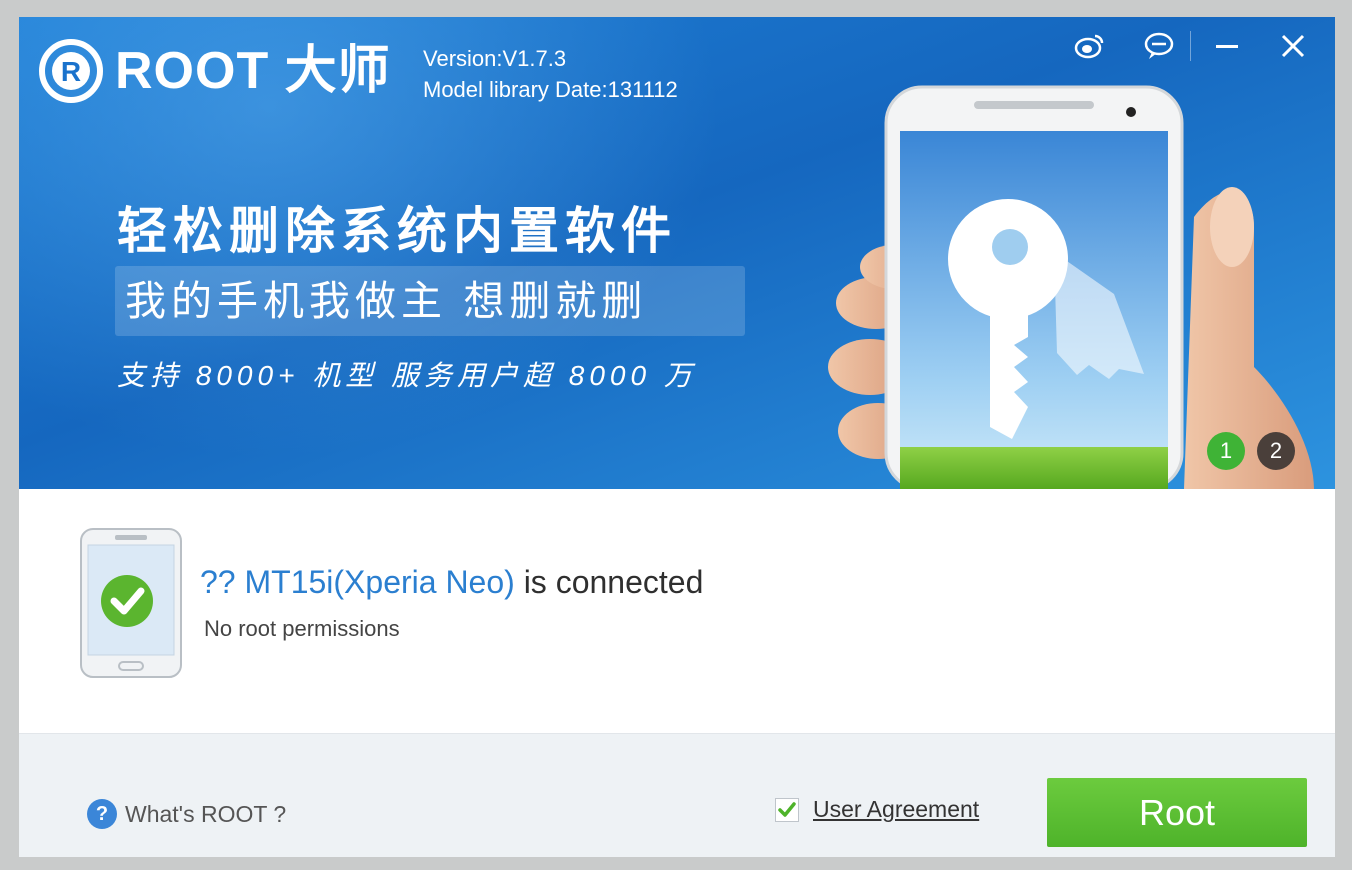  I want to click on slogan-box: 我的手机我做主 想删就删, so click(430, 301).